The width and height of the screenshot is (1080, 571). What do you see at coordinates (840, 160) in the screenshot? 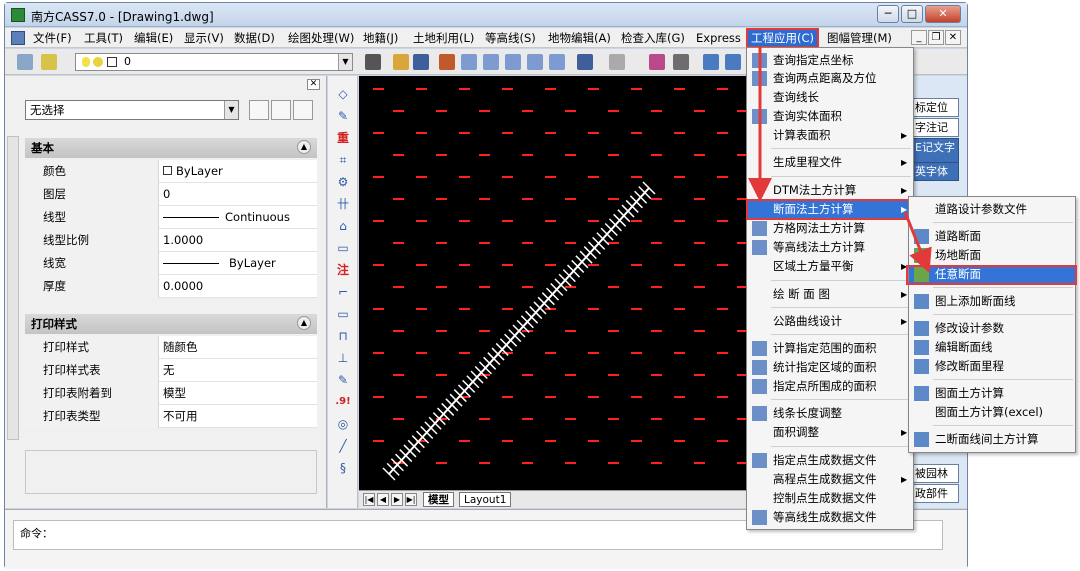
I see `annotation-arrows` at bounding box center [840, 160].